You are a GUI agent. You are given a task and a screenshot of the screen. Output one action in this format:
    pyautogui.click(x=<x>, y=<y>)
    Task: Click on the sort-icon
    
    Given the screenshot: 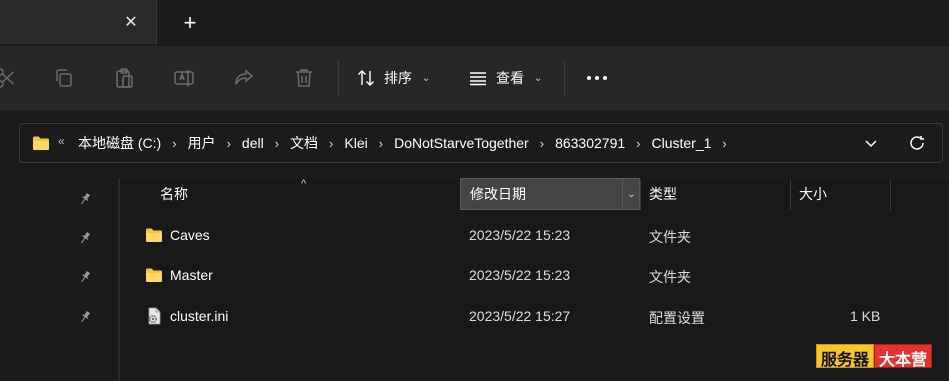 What is the action you would take?
    pyautogui.click(x=366, y=78)
    